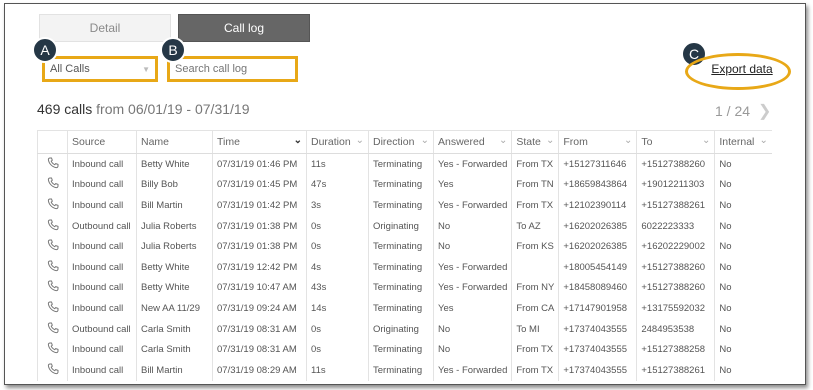 The width and height of the screenshot is (813, 390). Describe the element at coordinates (535, 246) in the screenshot. I see `cell-state: From KS` at that location.